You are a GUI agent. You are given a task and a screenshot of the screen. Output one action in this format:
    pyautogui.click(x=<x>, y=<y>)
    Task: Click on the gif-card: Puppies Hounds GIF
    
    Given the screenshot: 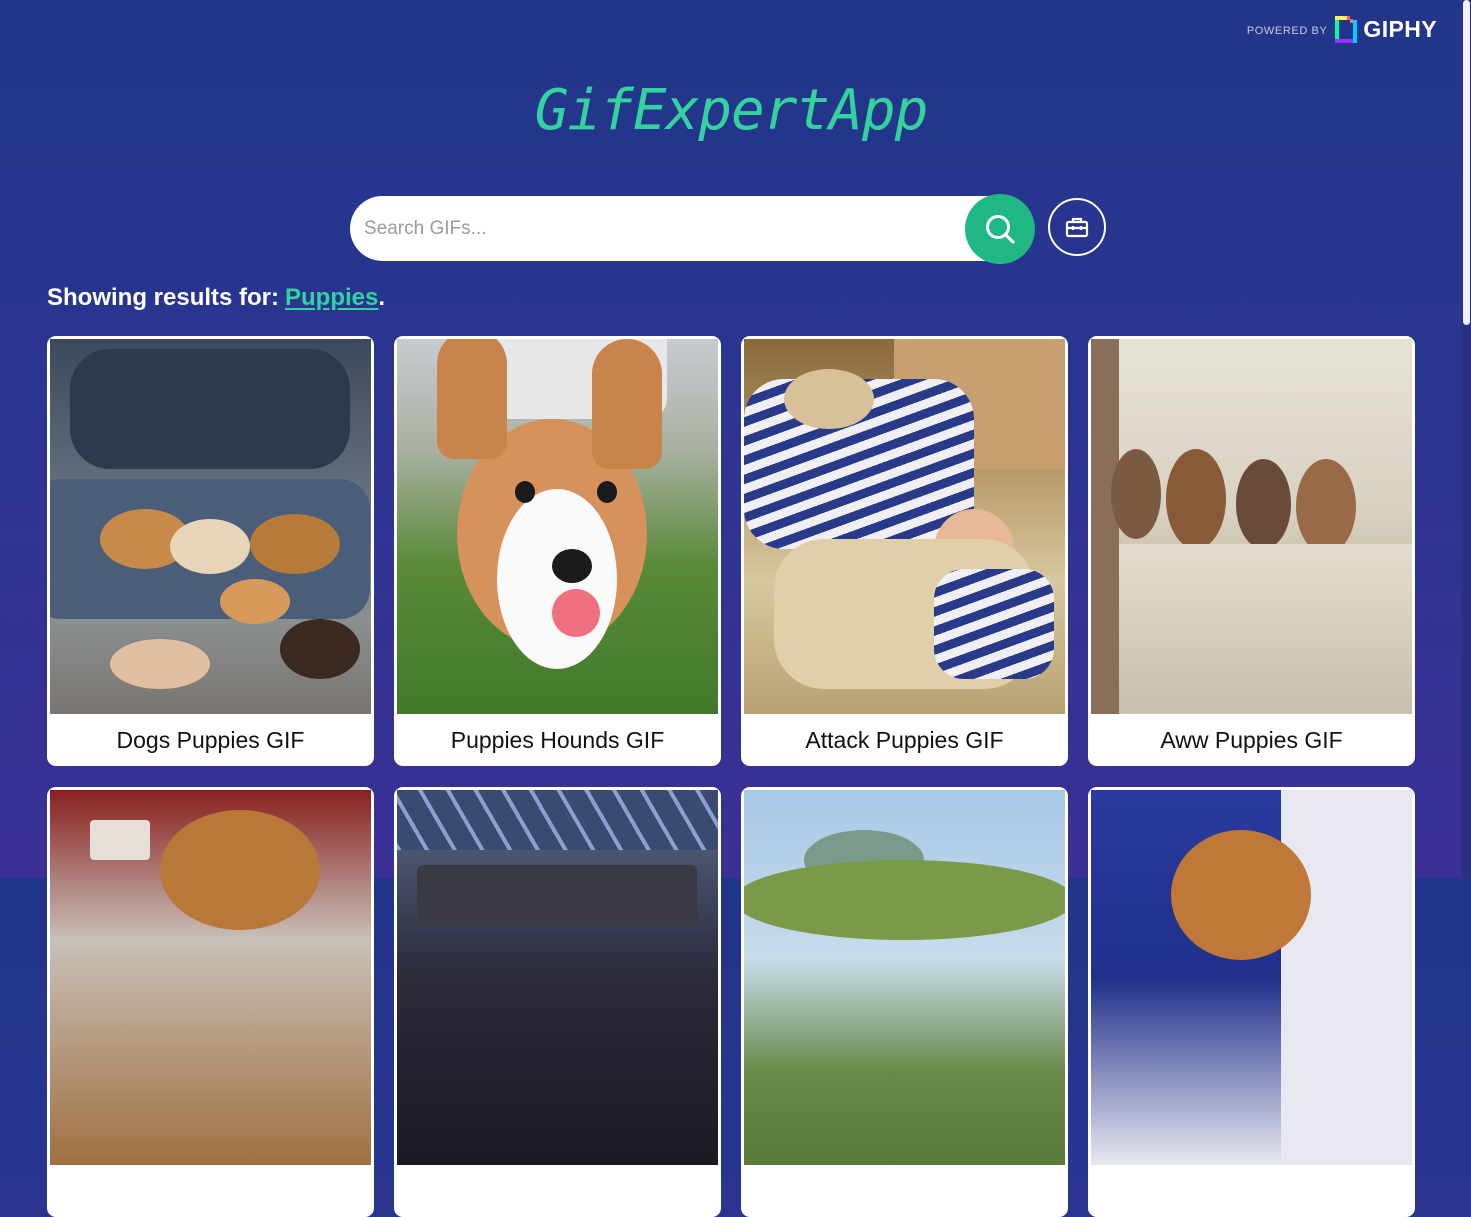 What is the action you would take?
    pyautogui.click(x=557, y=551)
    